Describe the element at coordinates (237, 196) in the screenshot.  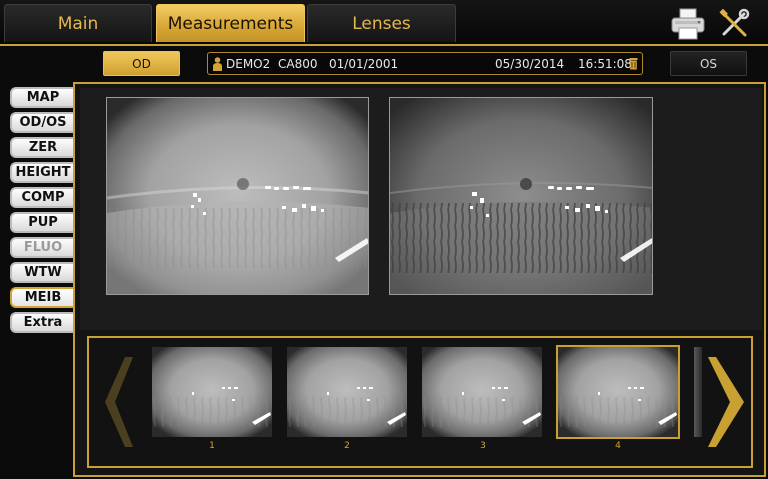
I see `meibography-image-original` at that location.